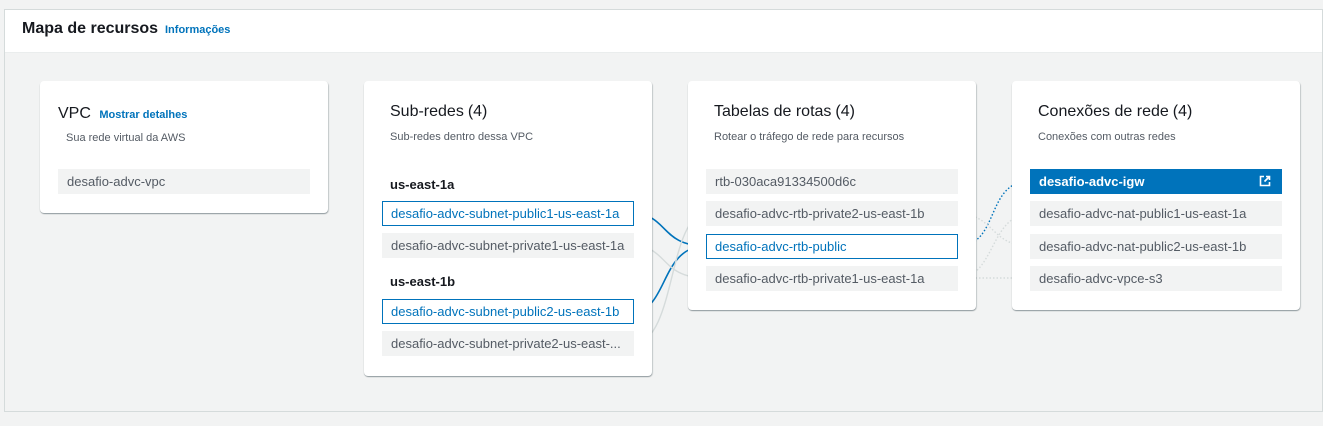 The height and width of the screenshot is (426, 1323). Describe the element at coordinates (845, 111) in the screenshot. I see `route-tables-count: (4)` at that location.